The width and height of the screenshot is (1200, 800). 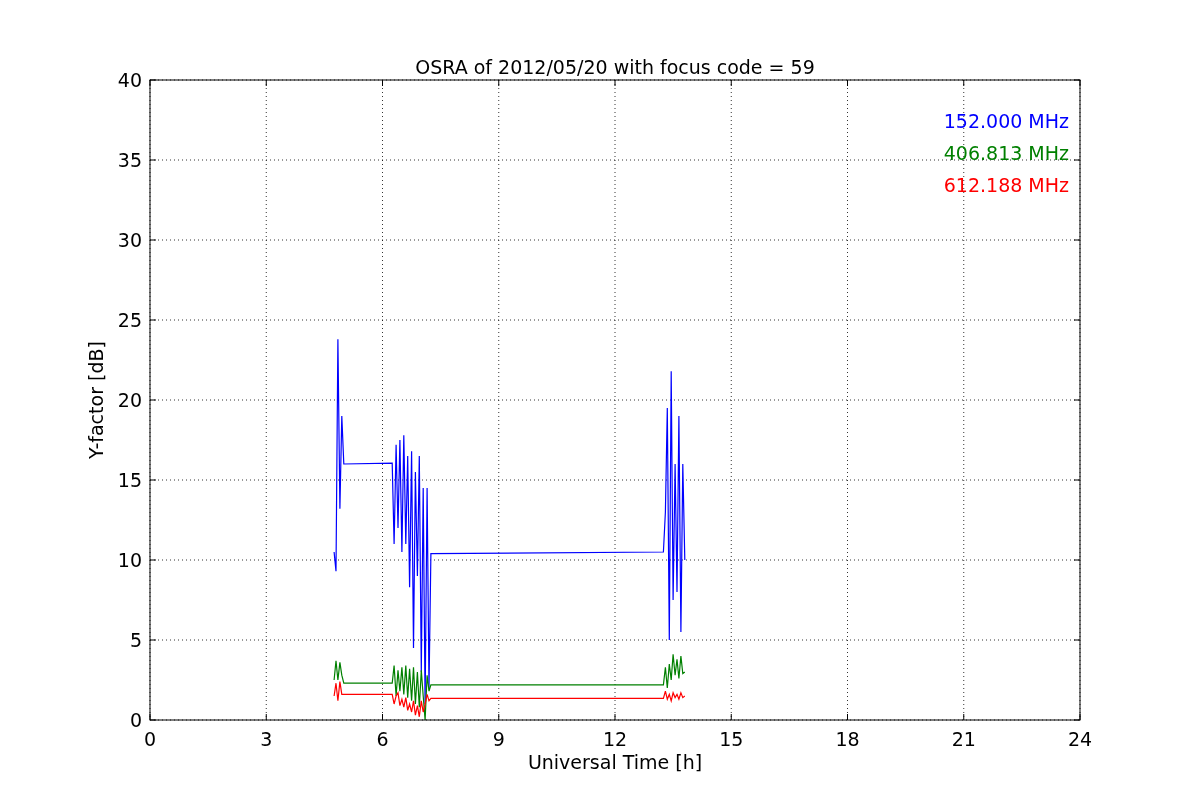 What do you see at coordinates (135, 720) in the screenshot?
I see `y-tick-label: 0` at bounding box center [135, 720].